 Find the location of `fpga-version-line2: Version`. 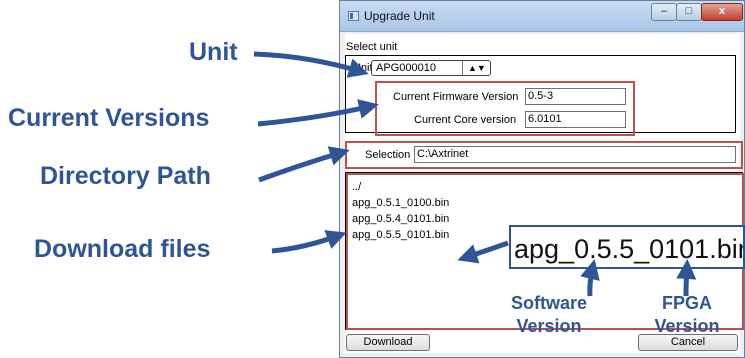

fpga-version-line2: Version is located at coordinates (687, 326).